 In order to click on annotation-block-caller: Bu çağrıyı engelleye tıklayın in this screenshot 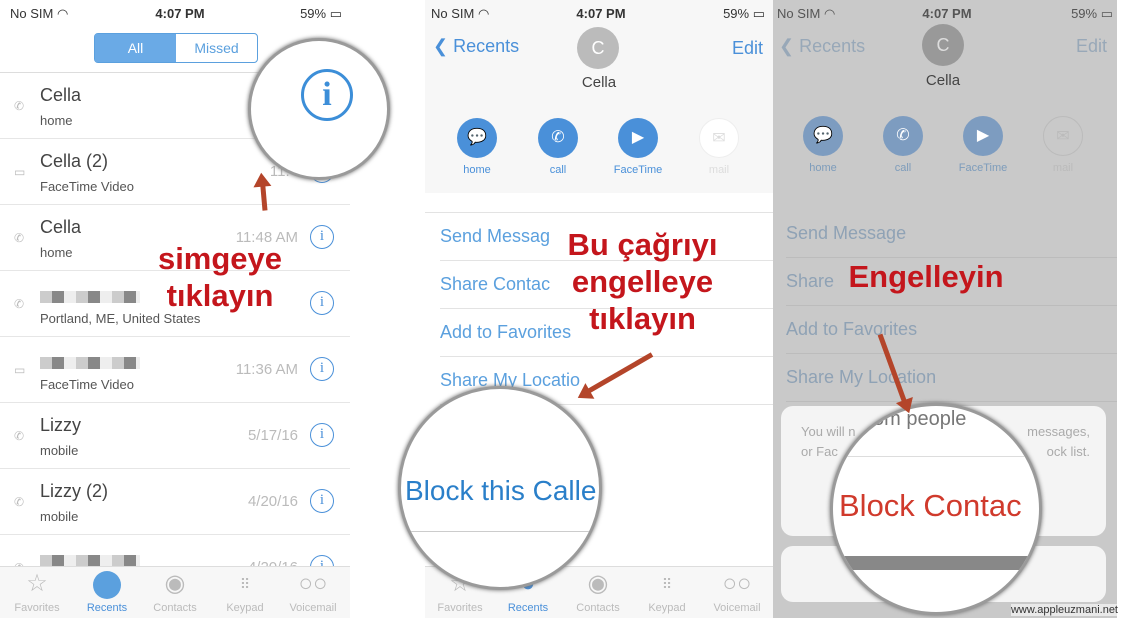, I will do `click(642, 281)`.